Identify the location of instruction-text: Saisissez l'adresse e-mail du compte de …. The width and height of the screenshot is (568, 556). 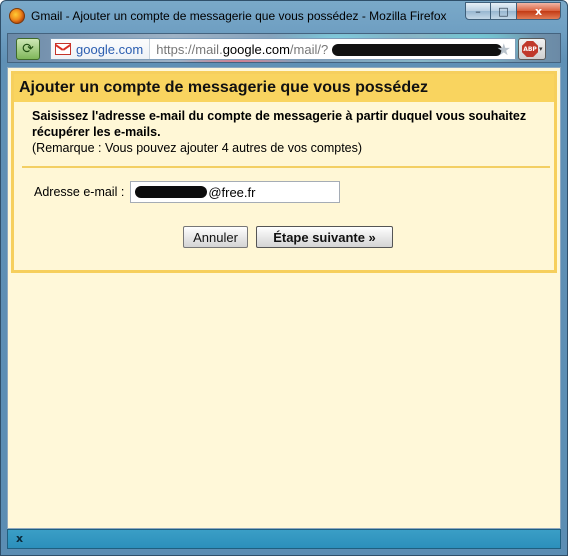
(279, 124).